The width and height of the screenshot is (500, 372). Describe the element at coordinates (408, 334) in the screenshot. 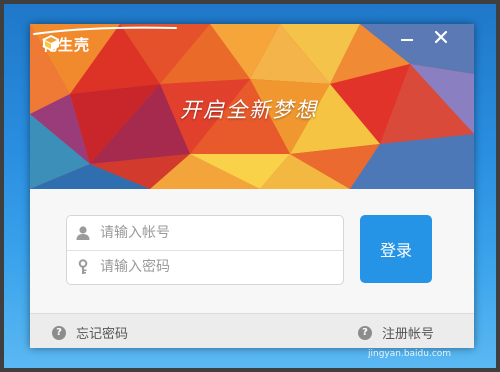

I see `register-account-label: 注册帐号` at that location.